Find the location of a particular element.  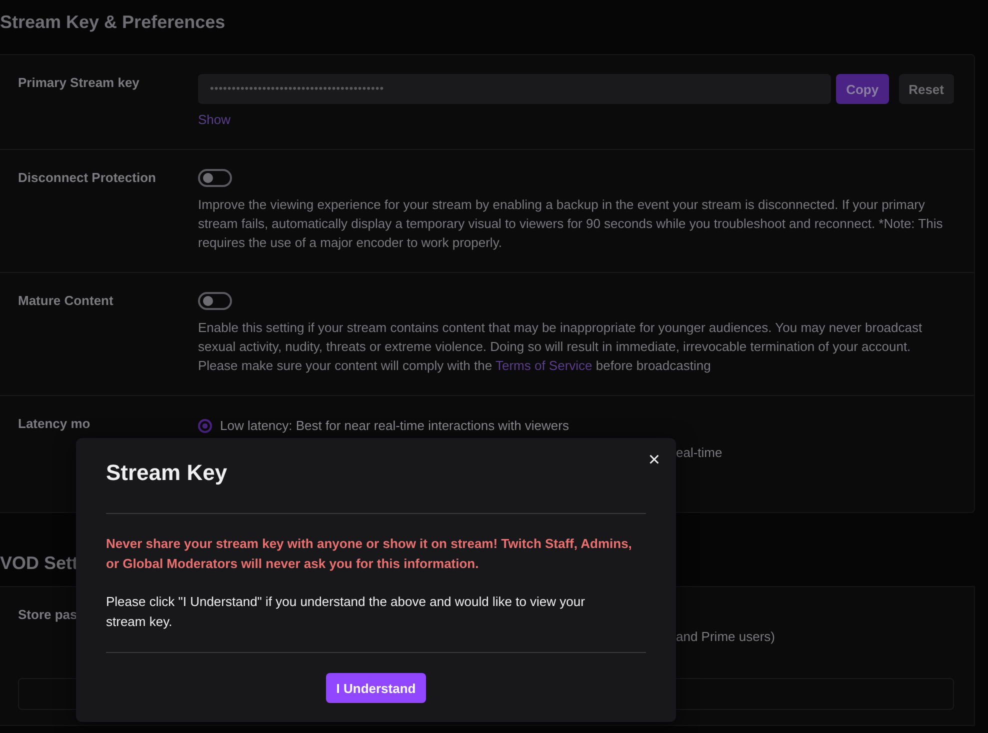

show-link: Show is located at coordinates (214, 119).